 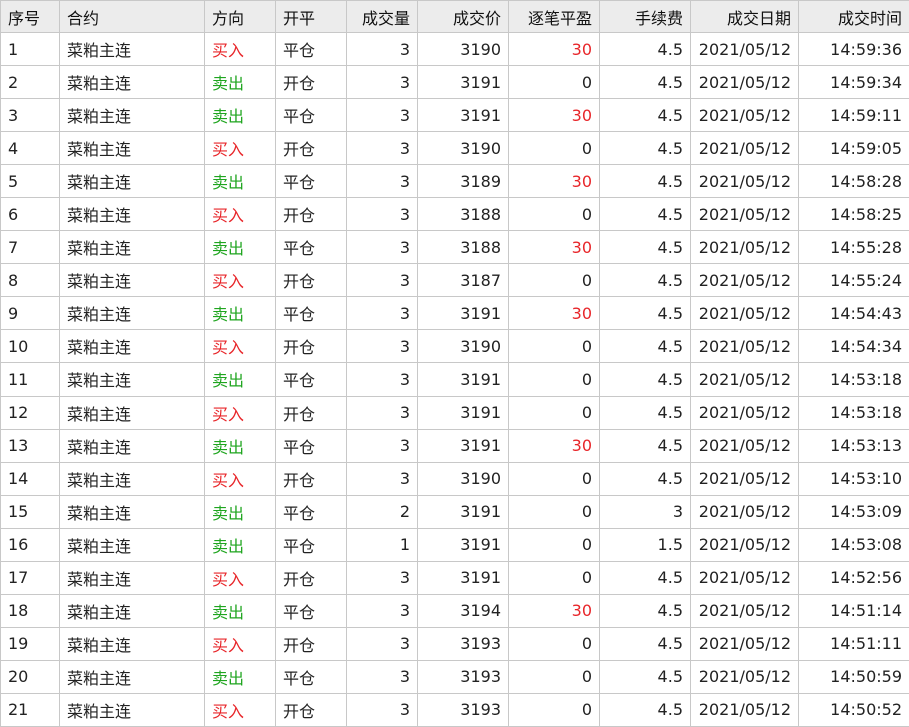 I want to click on column-header-price: 成交价, so click(x=463, y=16).